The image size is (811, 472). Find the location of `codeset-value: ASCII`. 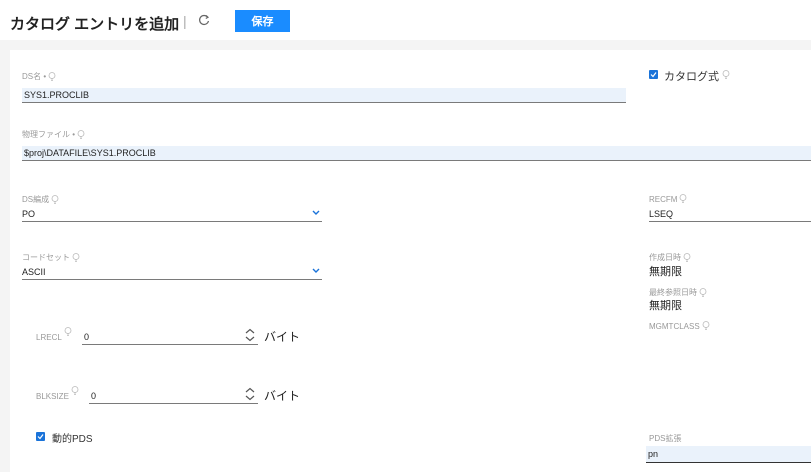

codeset-value: ASCII is located at coordinates (34, 272).